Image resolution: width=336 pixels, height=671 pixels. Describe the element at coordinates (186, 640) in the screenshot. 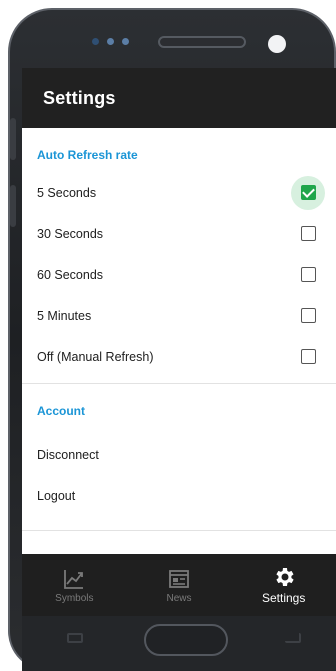

I see `home-button` at that location.